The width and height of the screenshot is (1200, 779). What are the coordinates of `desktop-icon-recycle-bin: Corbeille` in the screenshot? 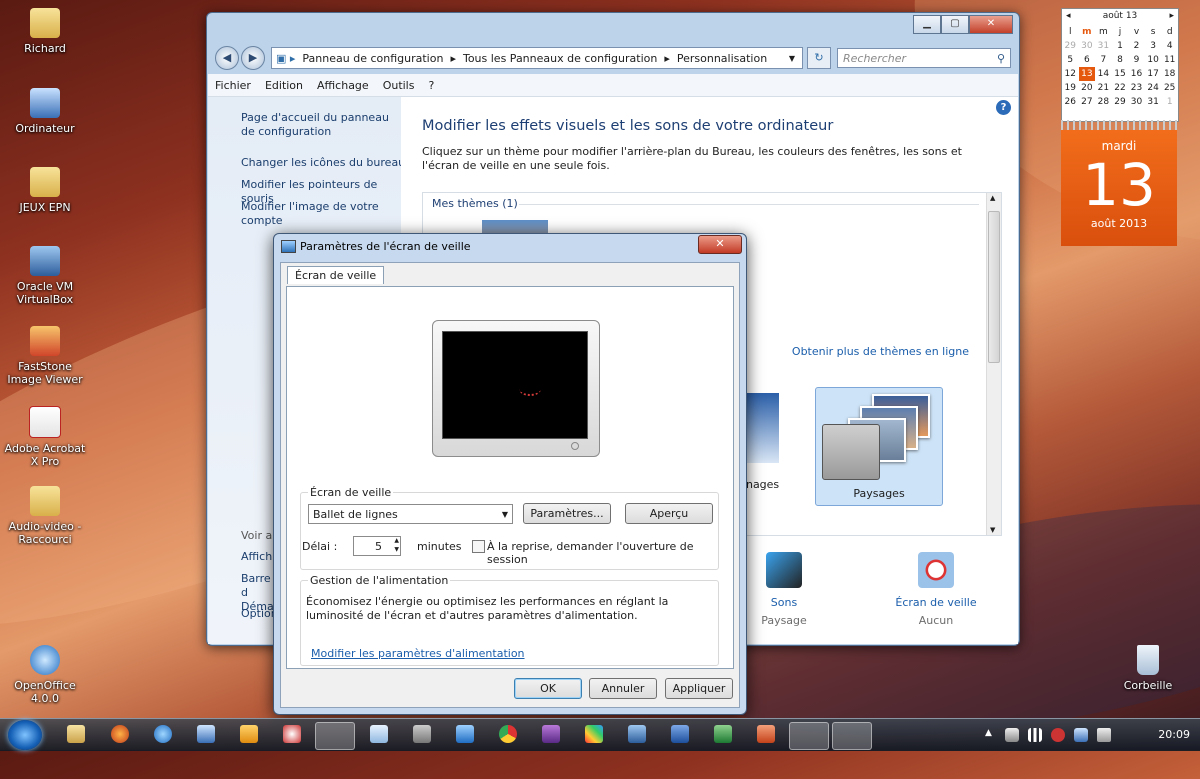 It's located at (1148, 668).